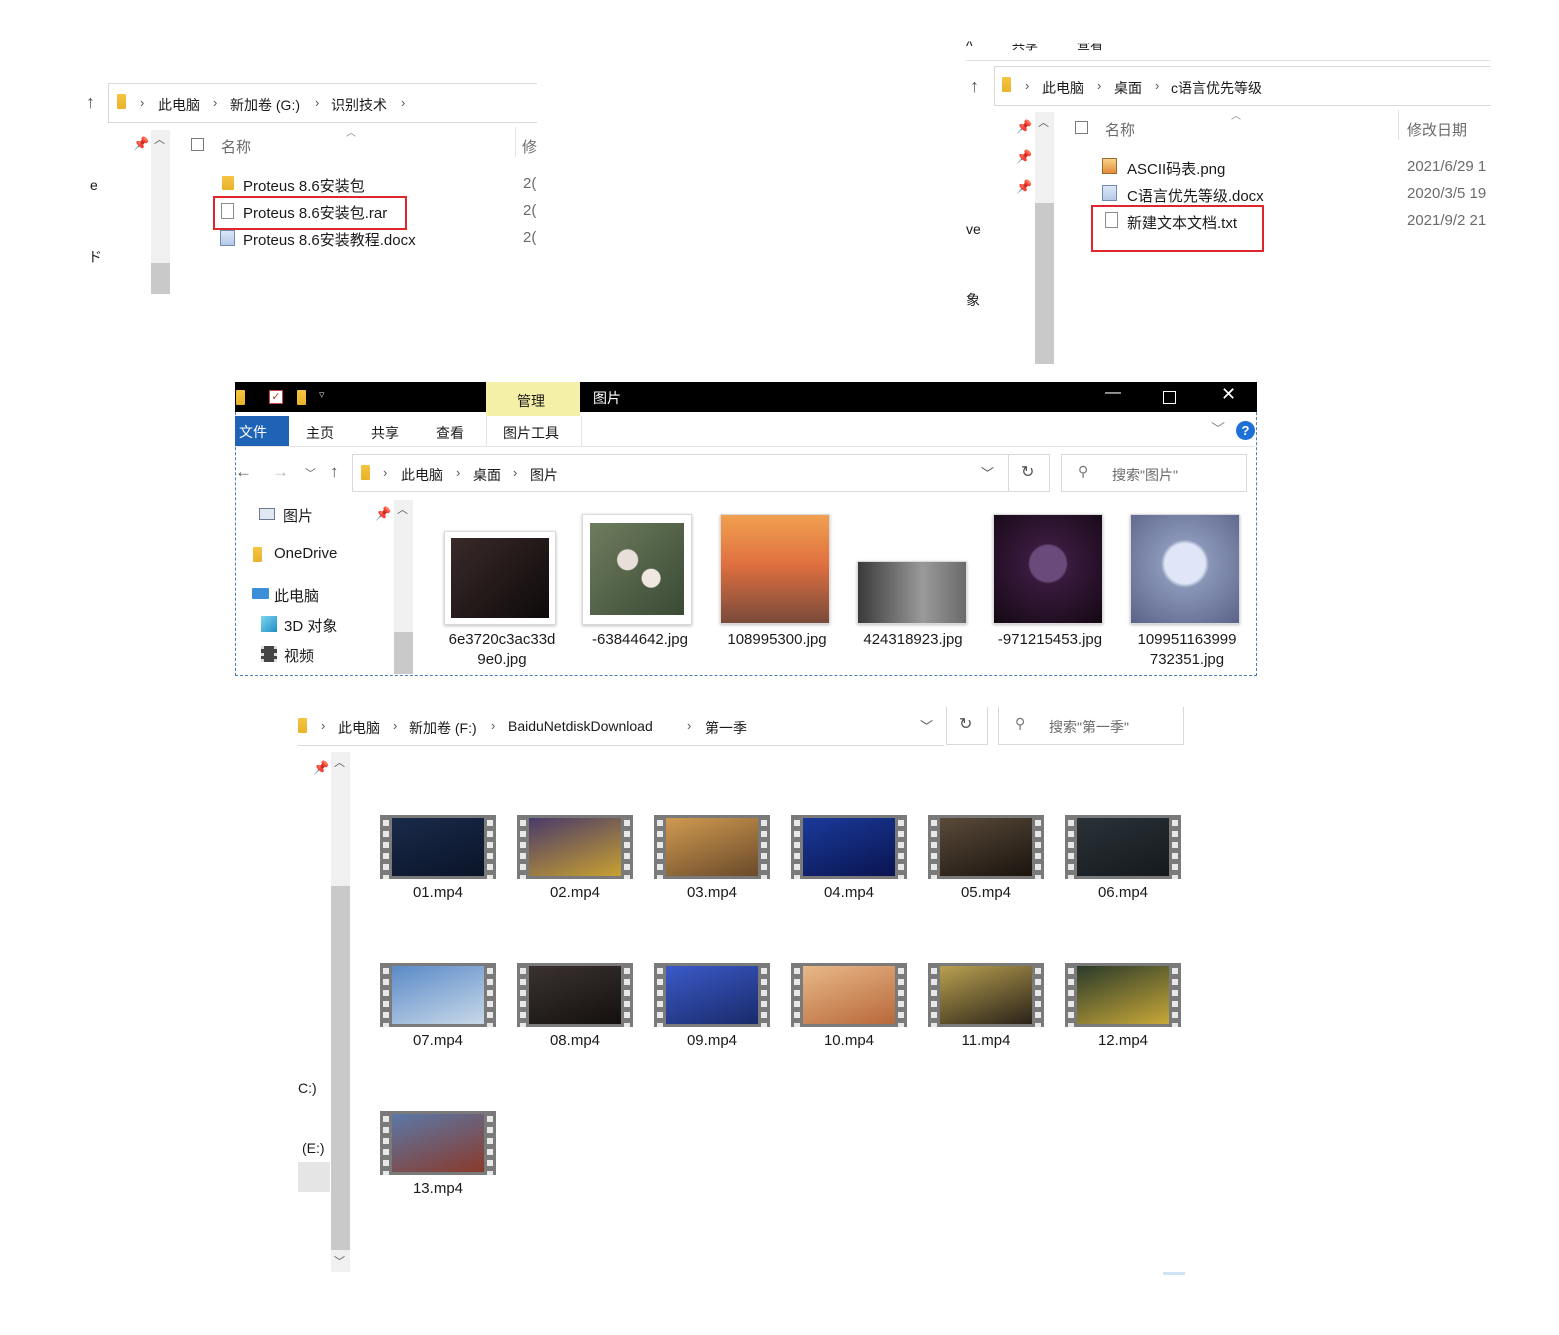  Describe the element at coordinates (339, 1261) in the screenshot. I see `scroll-down-icon: ﹀` at that location.